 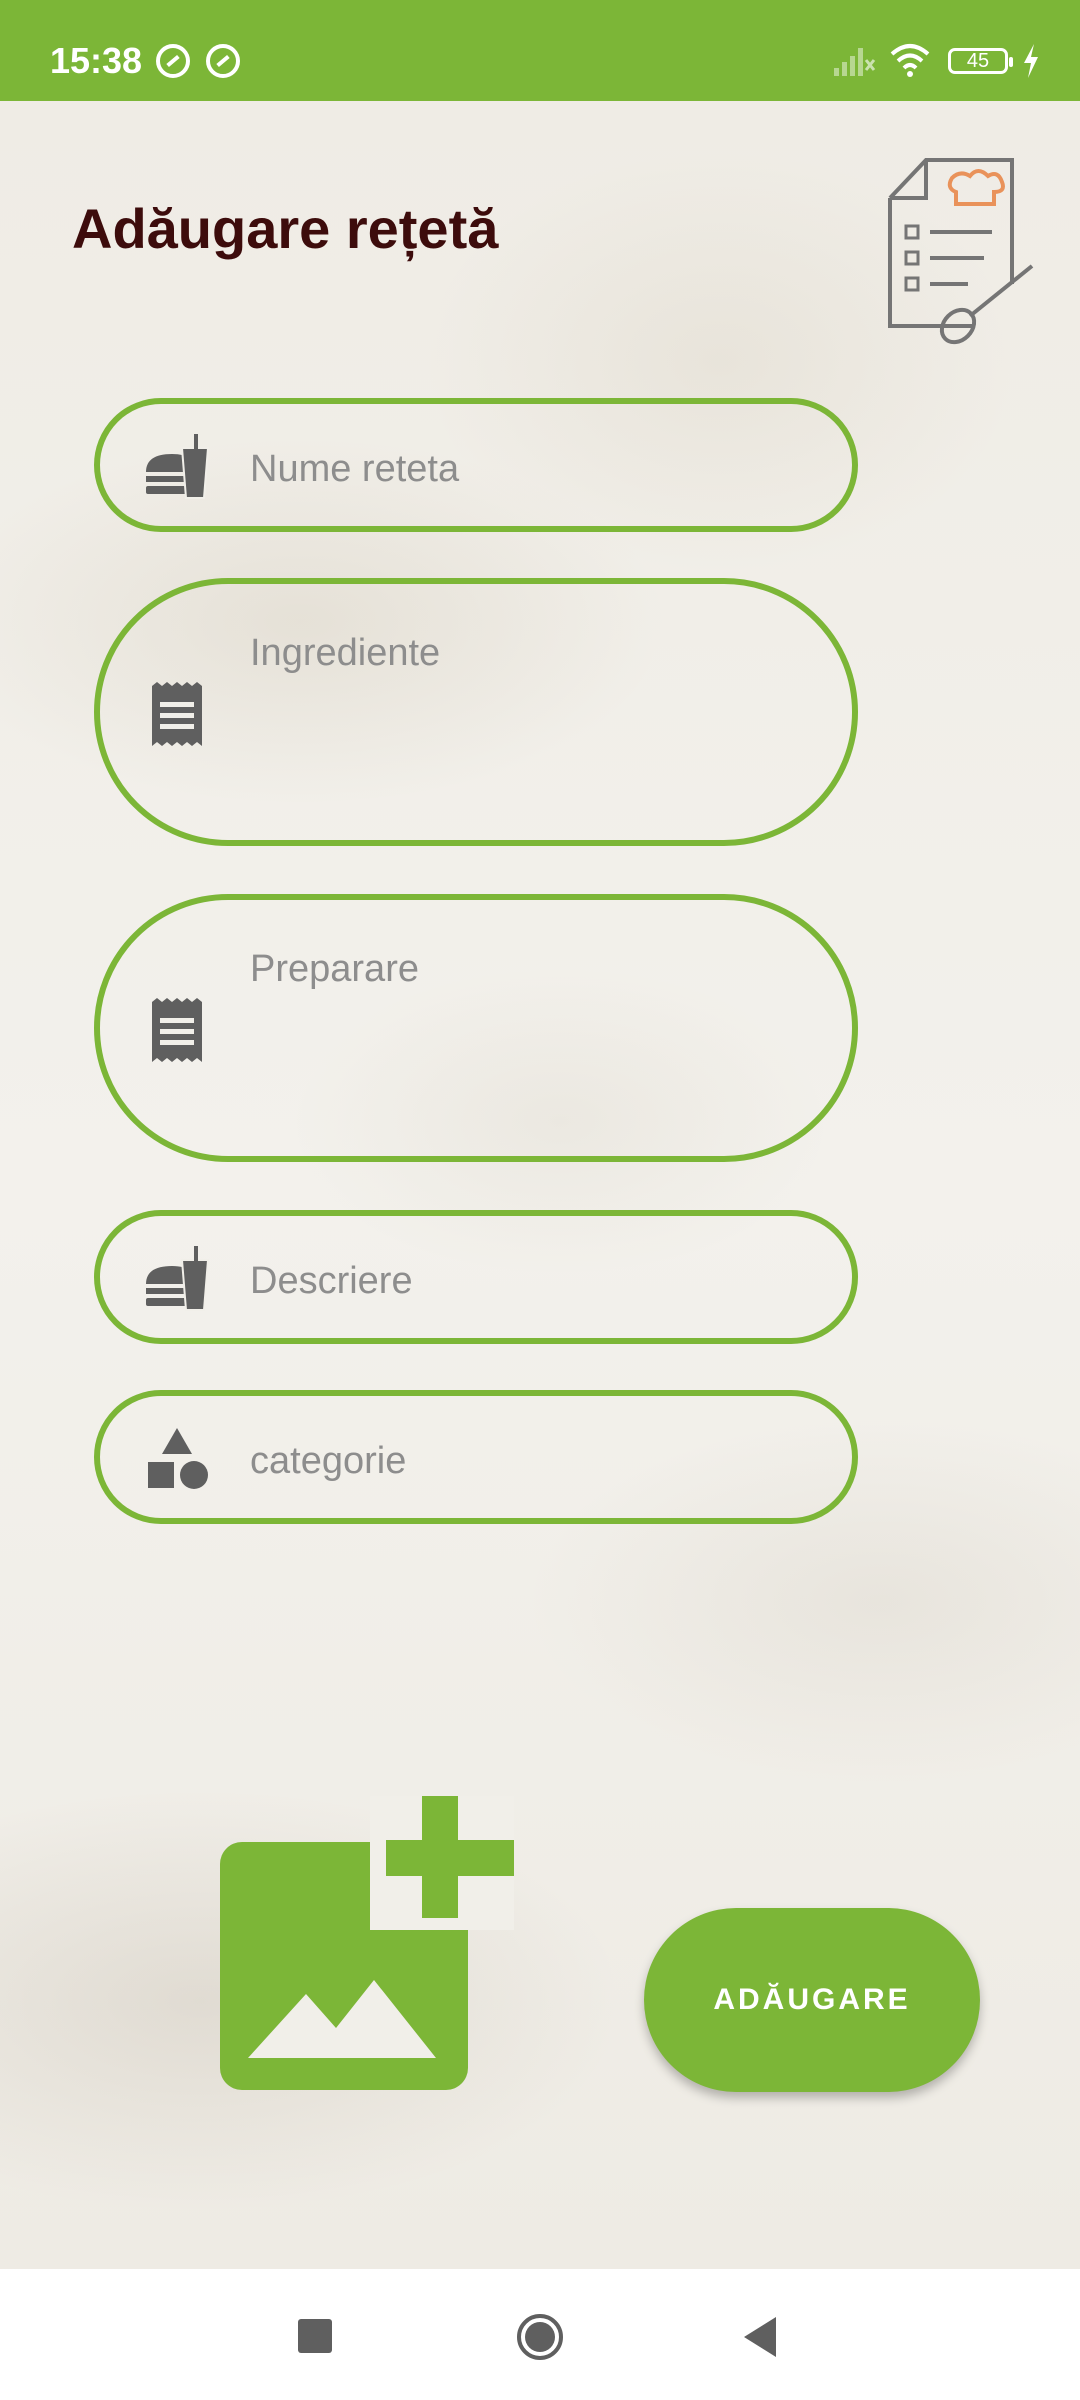 I want to click on recipe-name-field: Nume reteta, so click(x=476, y=465).